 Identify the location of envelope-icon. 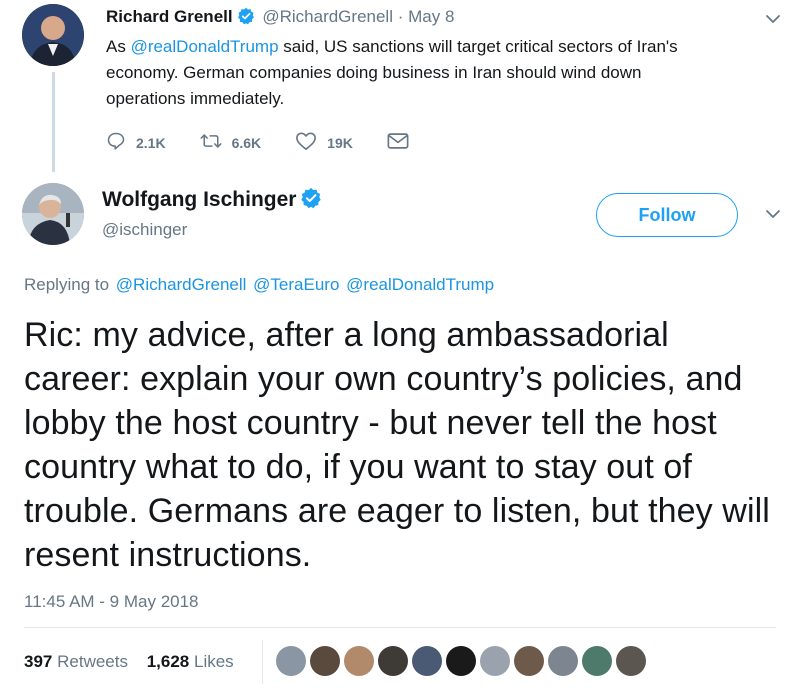
(403, 142).